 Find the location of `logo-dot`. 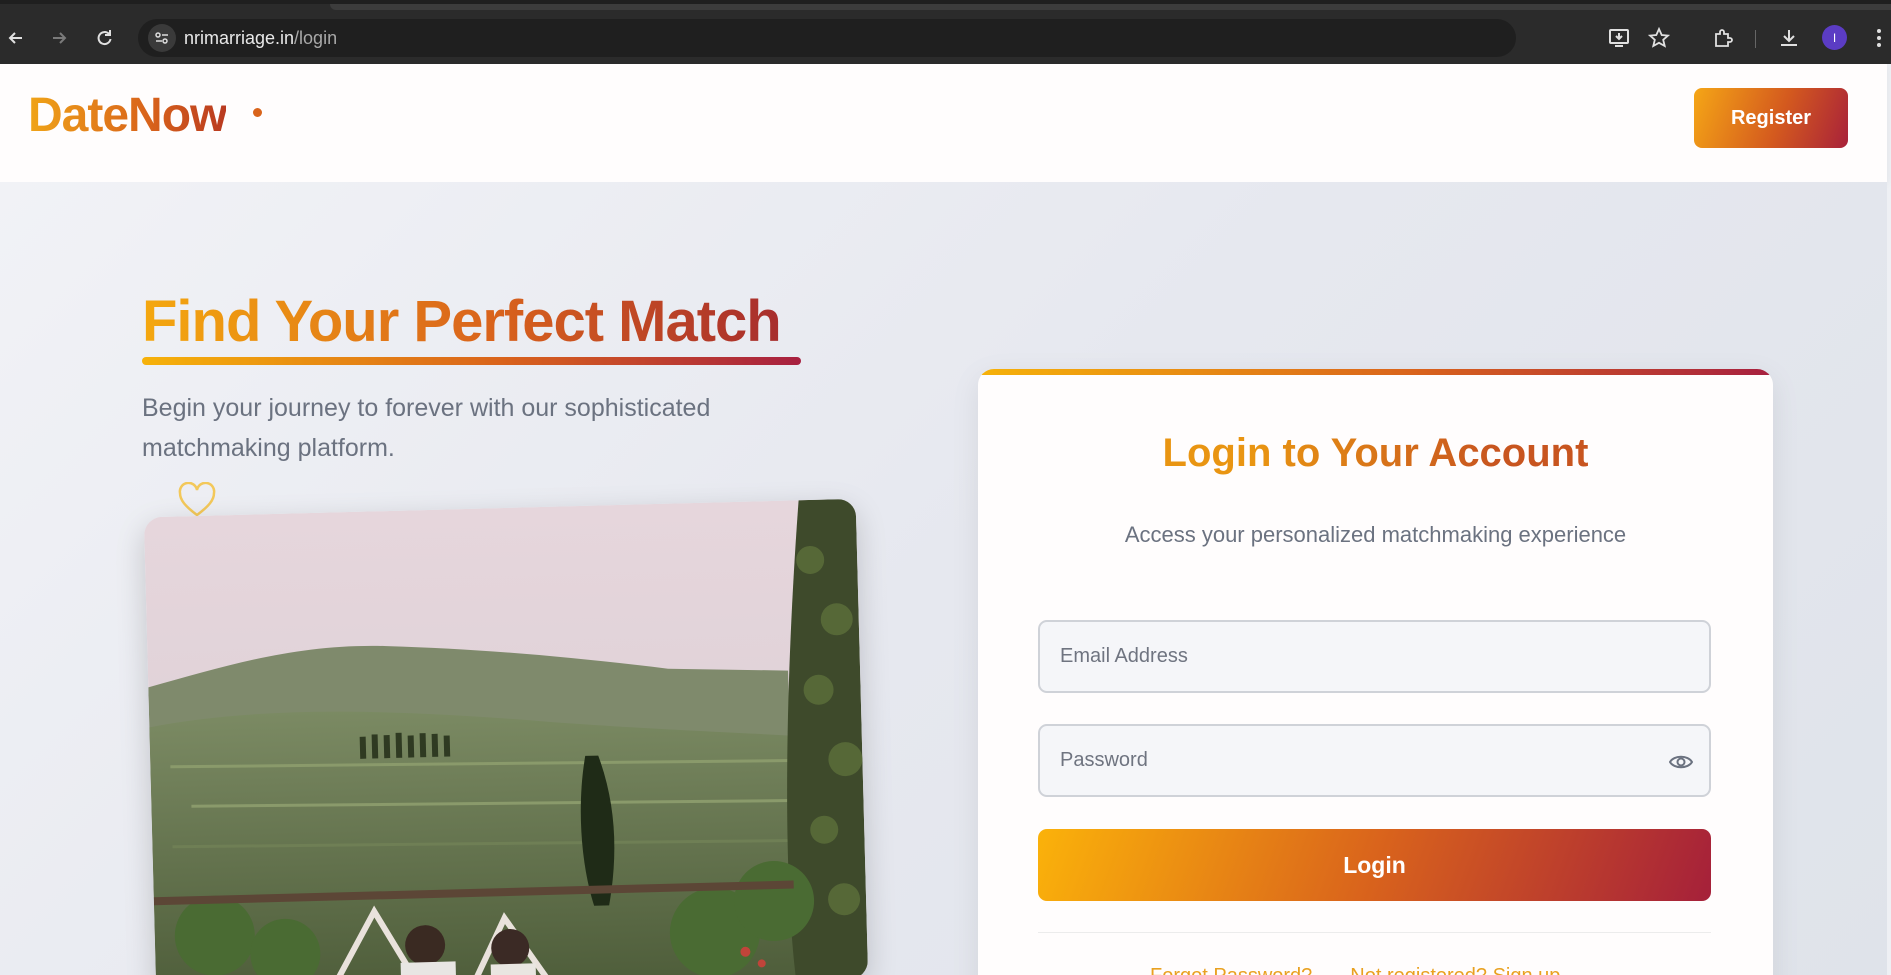

logo-dot is located at coordinates (257, 112).